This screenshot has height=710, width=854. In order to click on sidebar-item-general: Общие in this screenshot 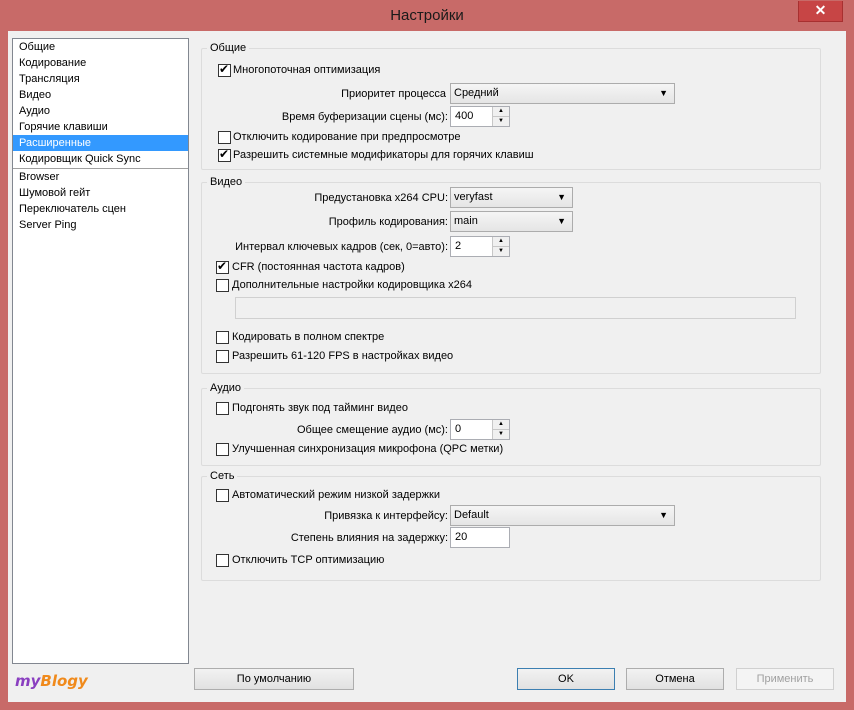, I will do `click(100, 47)`.